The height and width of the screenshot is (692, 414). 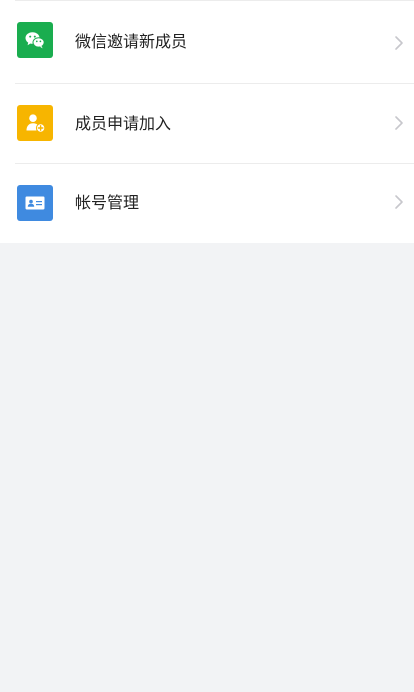 What do you see at coordinates (207, 203) in the screenshot?
I see `account-management-row: 帐号管理` at bounding box center [207, 203].